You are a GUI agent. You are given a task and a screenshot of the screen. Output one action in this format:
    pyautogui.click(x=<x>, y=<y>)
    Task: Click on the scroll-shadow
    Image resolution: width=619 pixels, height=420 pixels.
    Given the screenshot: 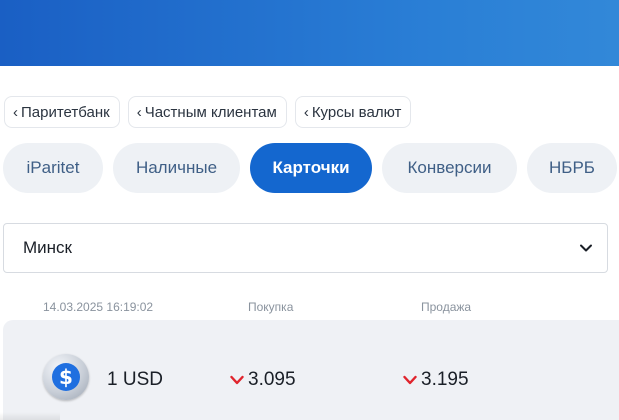 What is the action you would take?
    pyautogui.click(x=30, y=416)
    